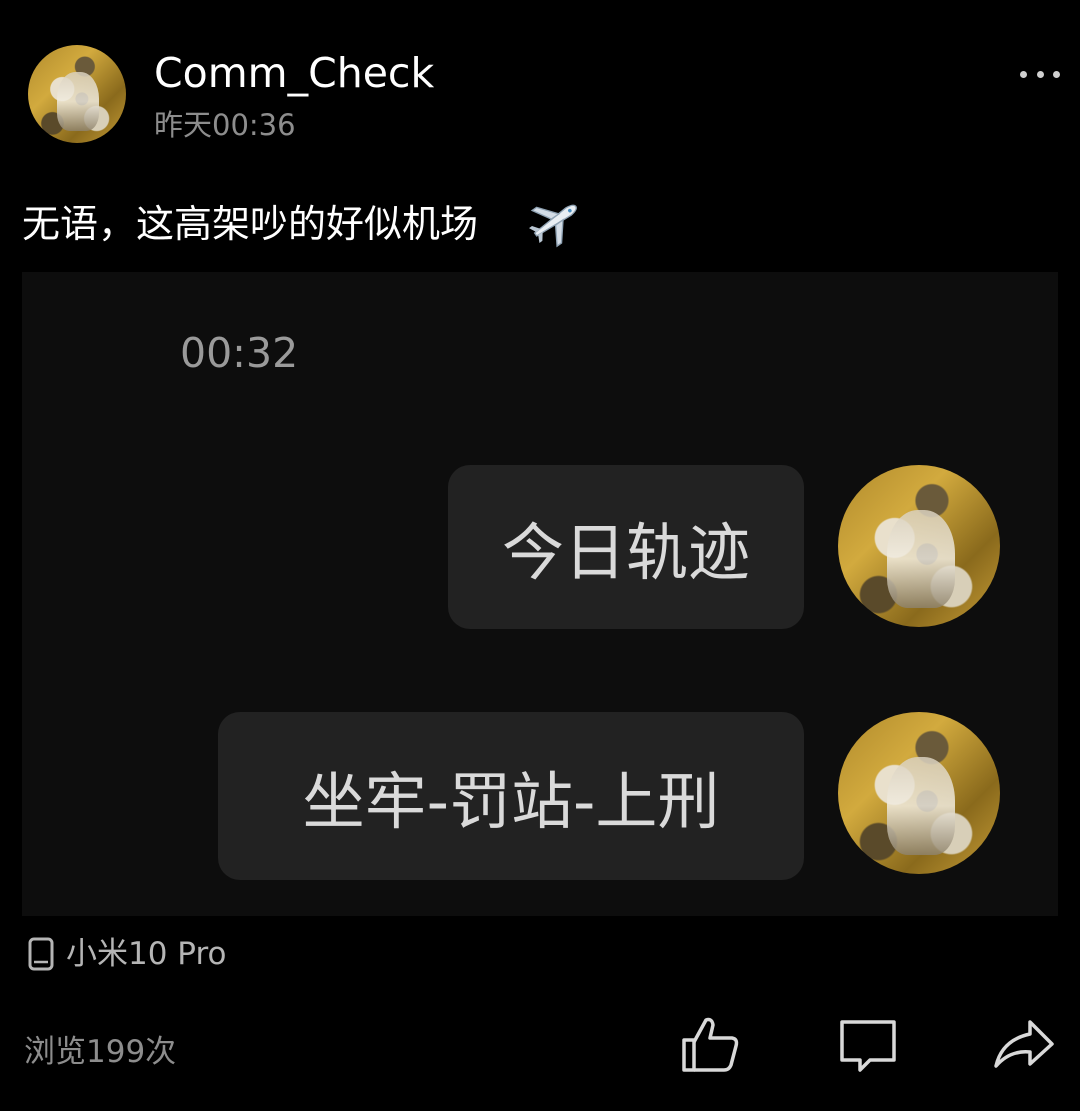 Image resolution: width=1080 pixels, height=1111 pixels. I want to click on phone-icon, so click(41, 954).